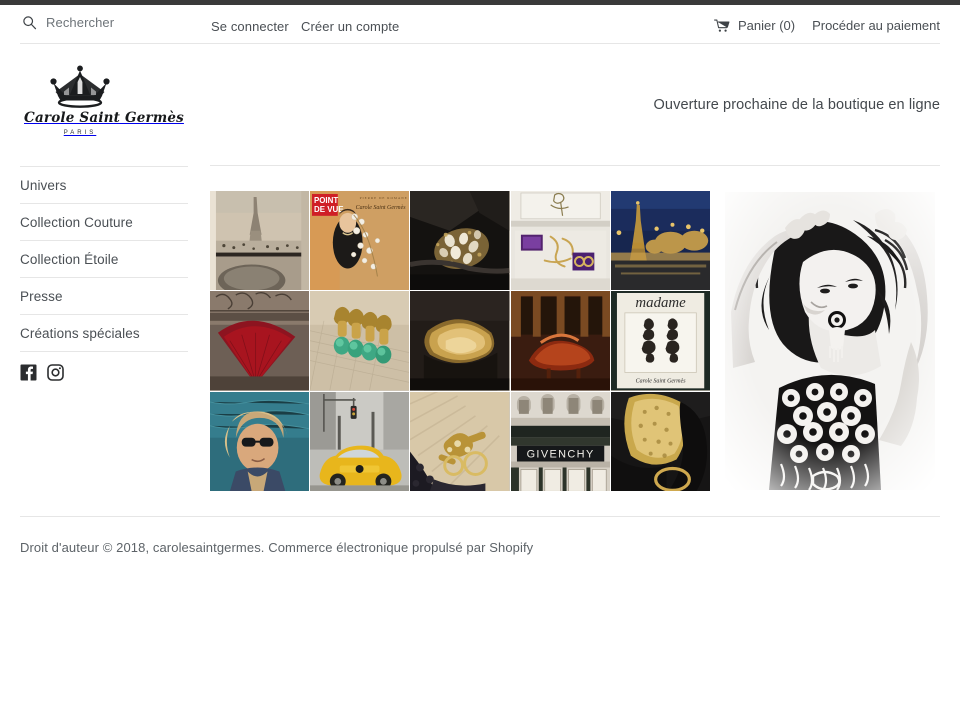  Describe the element at coordinates (722, 26) in the screenshot. I see `cart-icon` at that location.